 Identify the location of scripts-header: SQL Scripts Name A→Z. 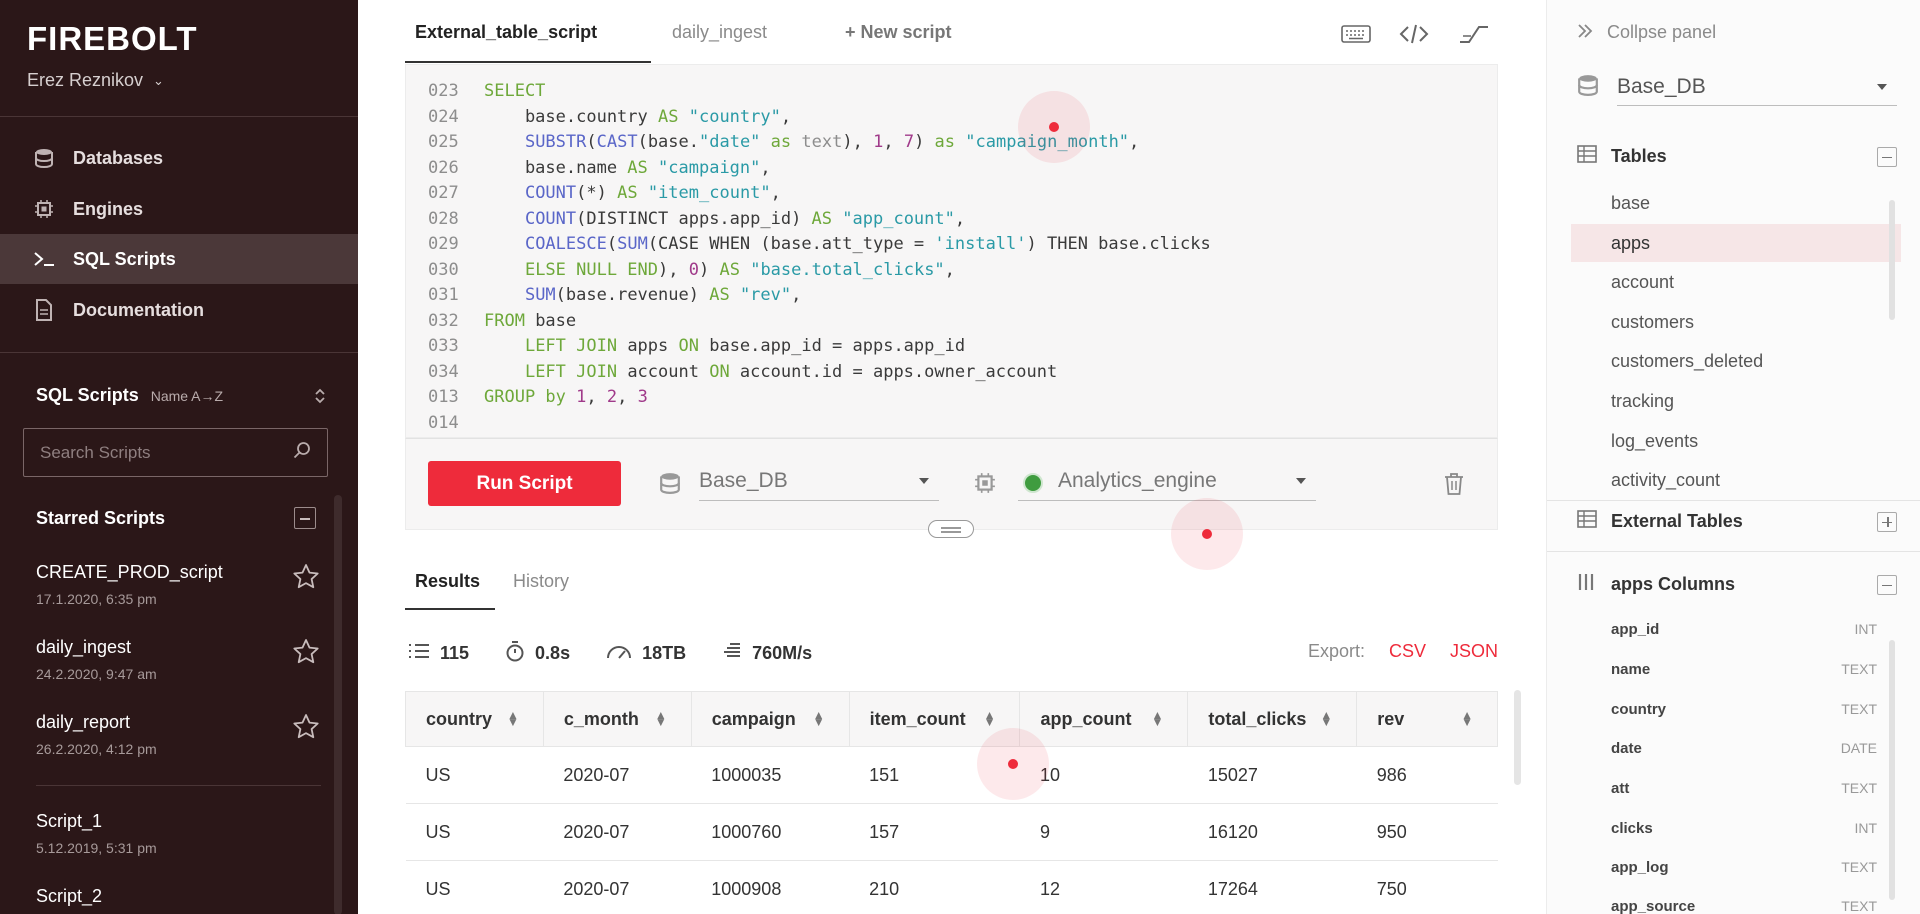
(180, 395).